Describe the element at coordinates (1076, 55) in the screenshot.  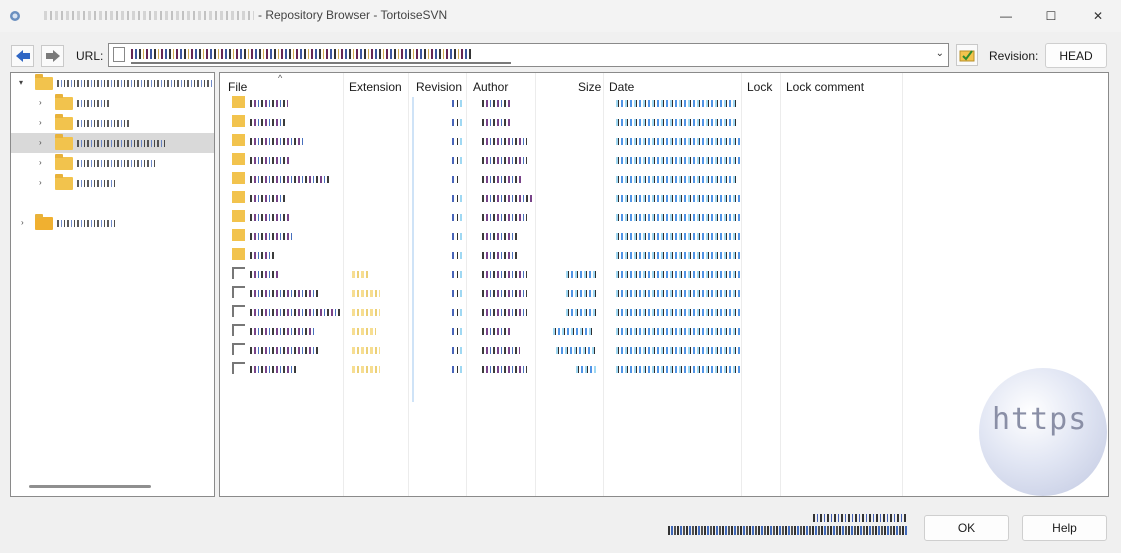
I see `revision-head-button: HEAD` at that location.